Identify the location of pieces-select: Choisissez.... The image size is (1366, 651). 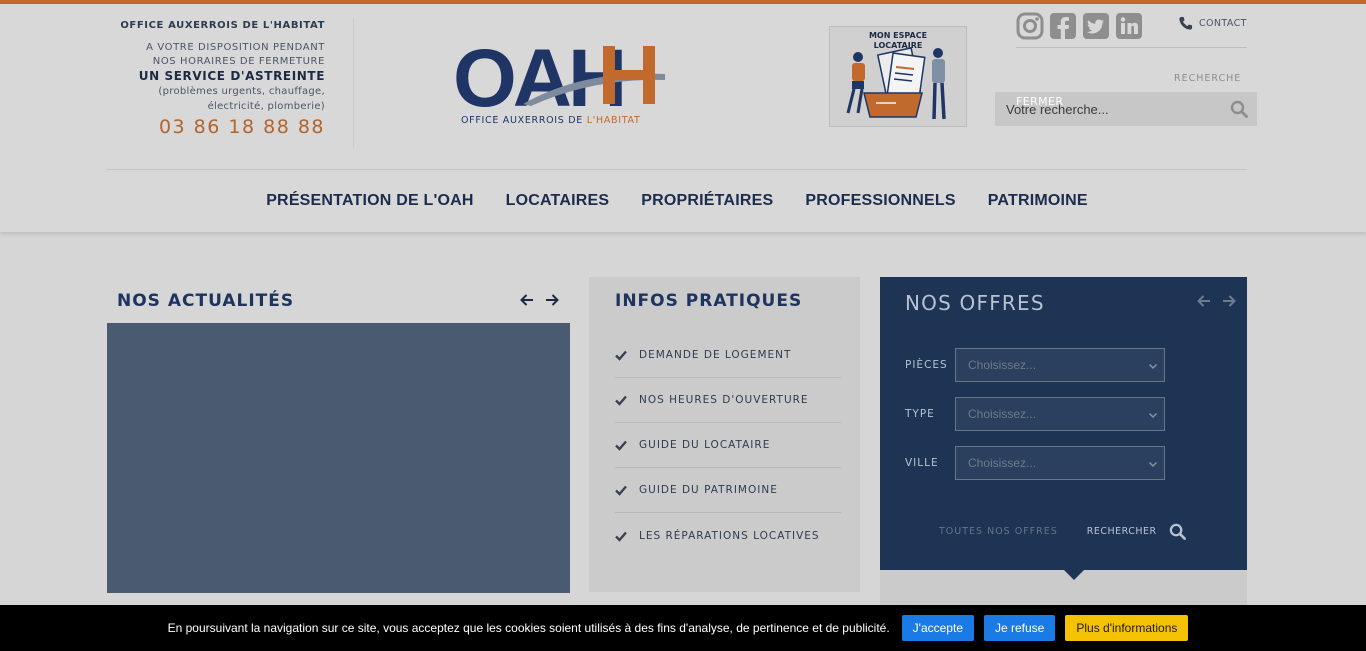
(1060, 365).